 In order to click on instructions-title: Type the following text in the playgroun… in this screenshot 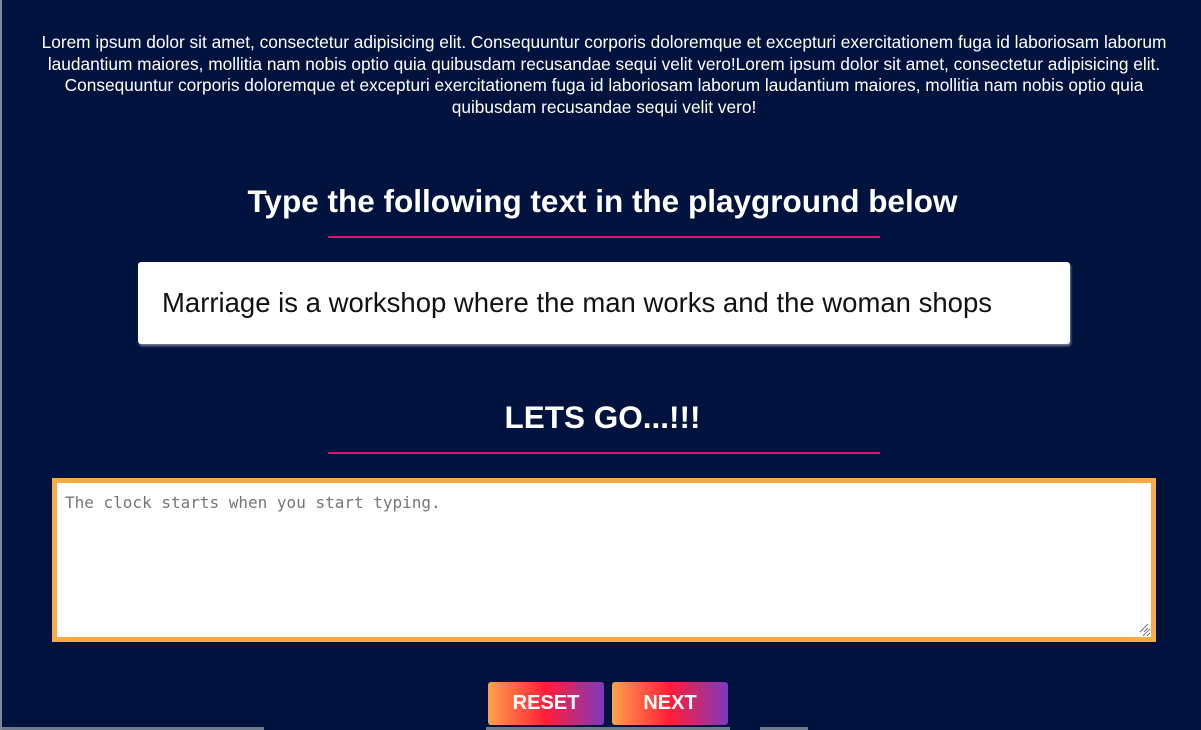, I will do `click(602, 201)`.